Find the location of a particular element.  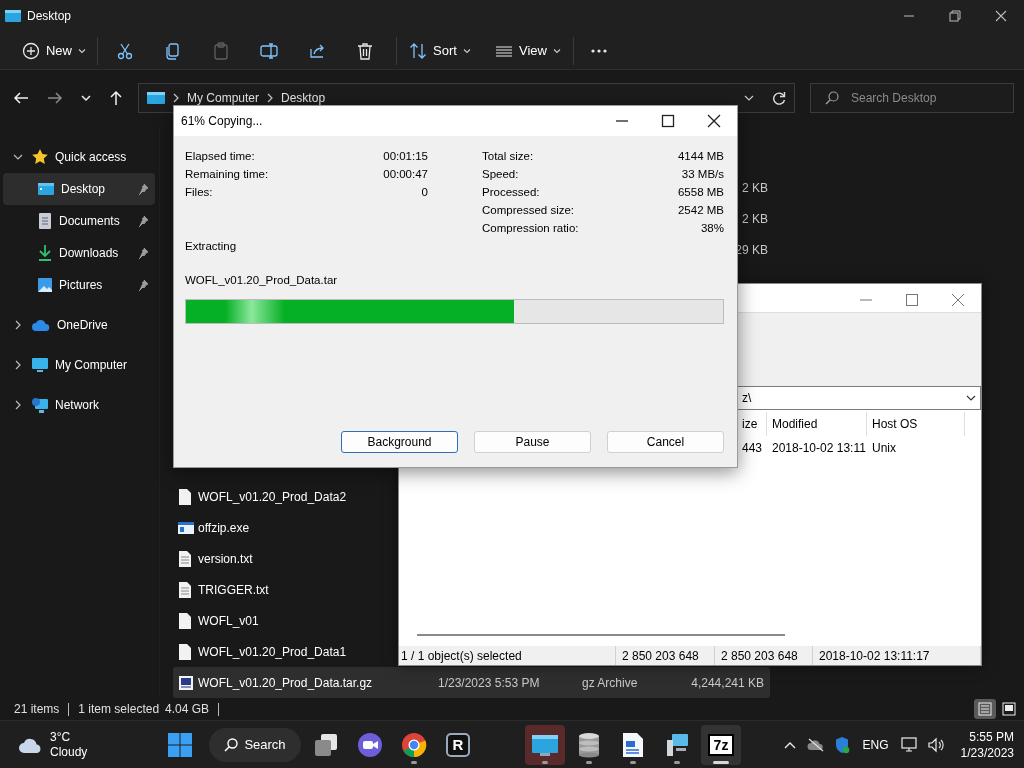

details-view-icon is located at coordinates (985, 709).